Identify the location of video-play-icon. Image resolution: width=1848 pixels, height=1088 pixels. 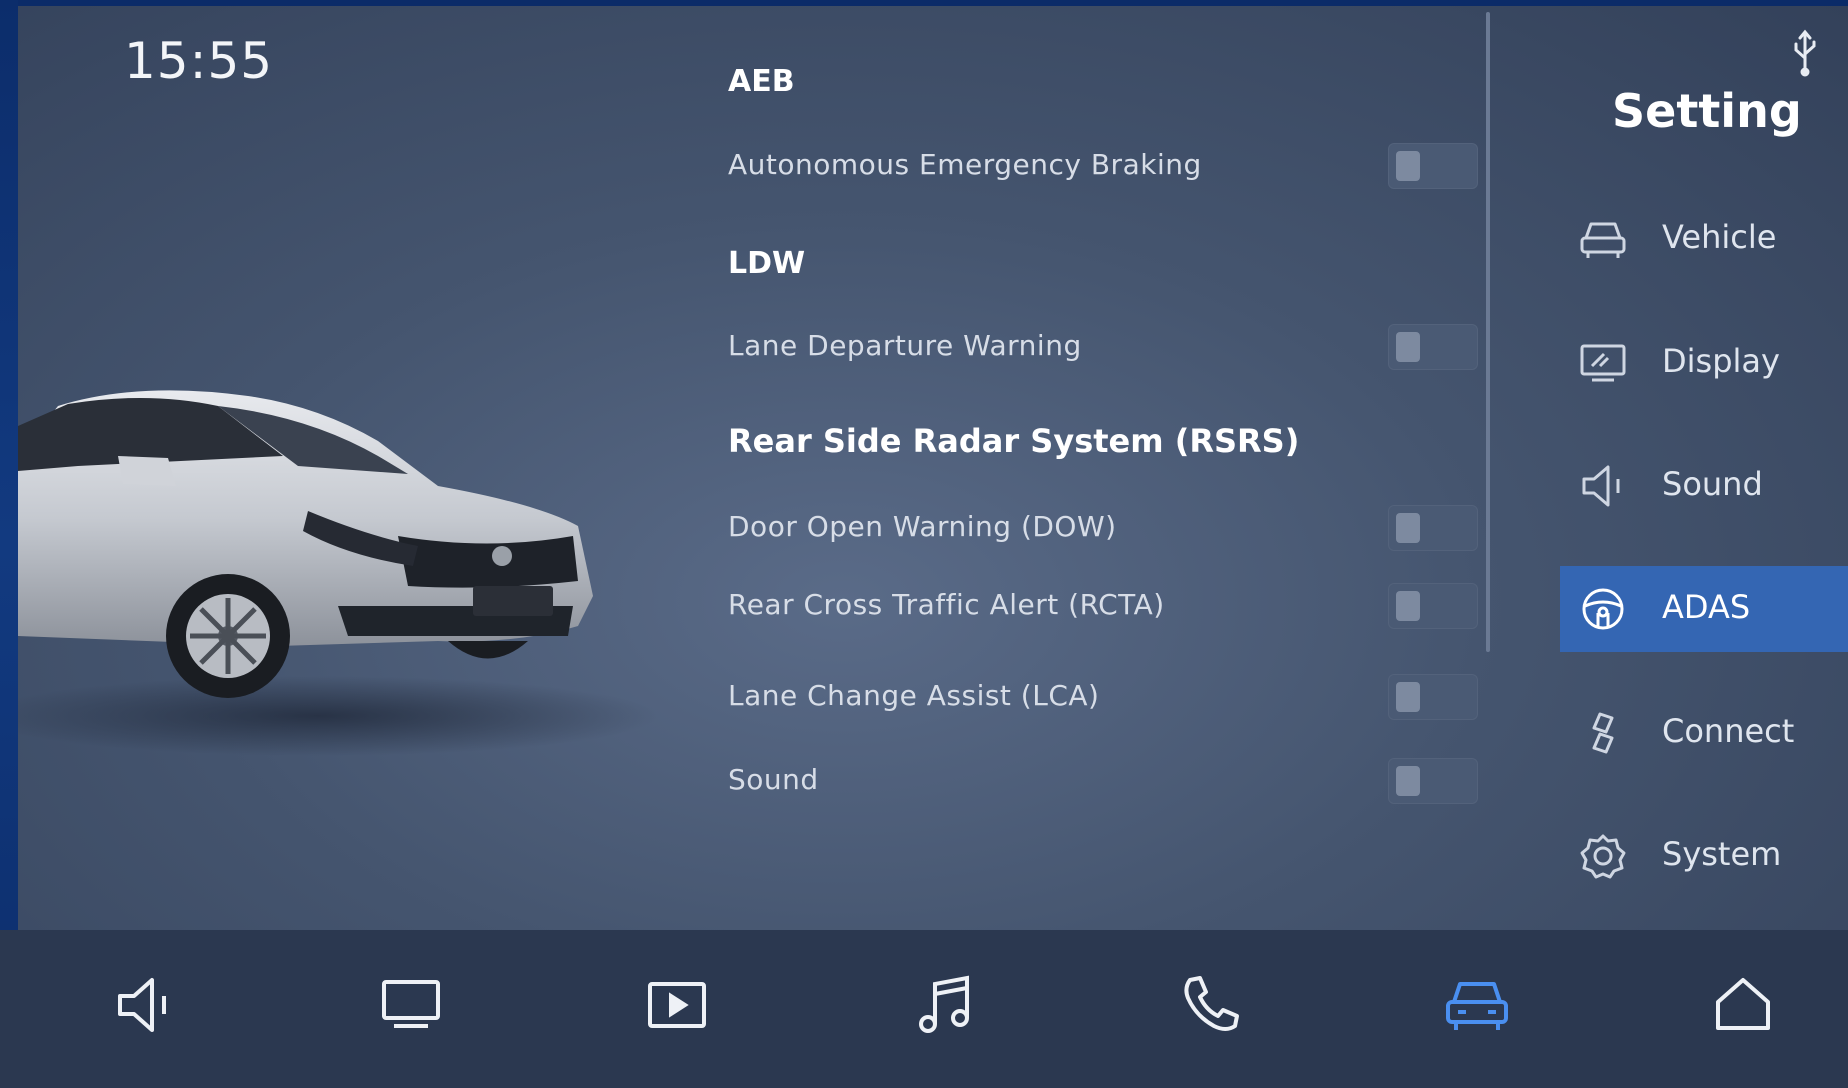
(677, 1005).